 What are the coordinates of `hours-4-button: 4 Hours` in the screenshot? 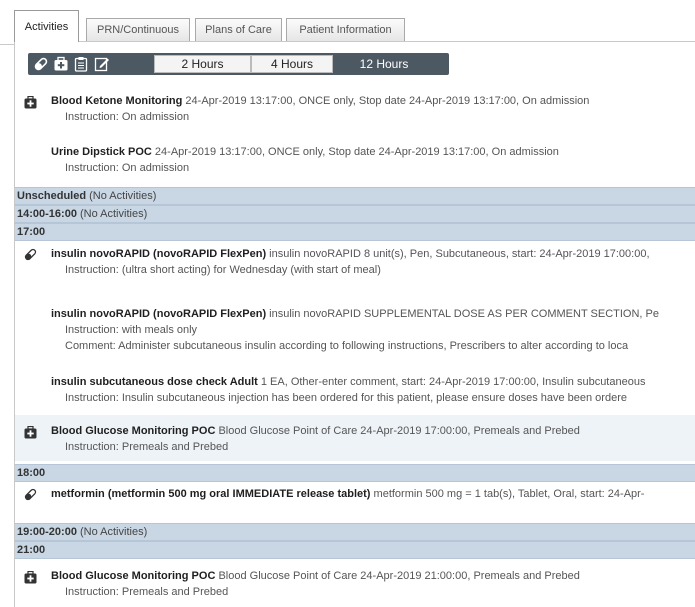 It's located at (292, 64).